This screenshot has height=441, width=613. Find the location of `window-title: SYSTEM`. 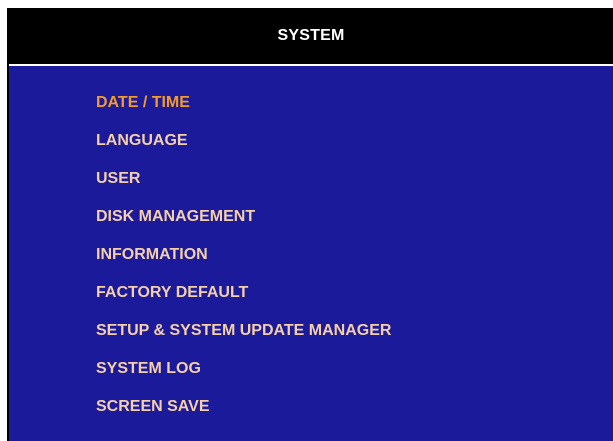

window-title: SYSTEM is located at coordinates (311, 35).